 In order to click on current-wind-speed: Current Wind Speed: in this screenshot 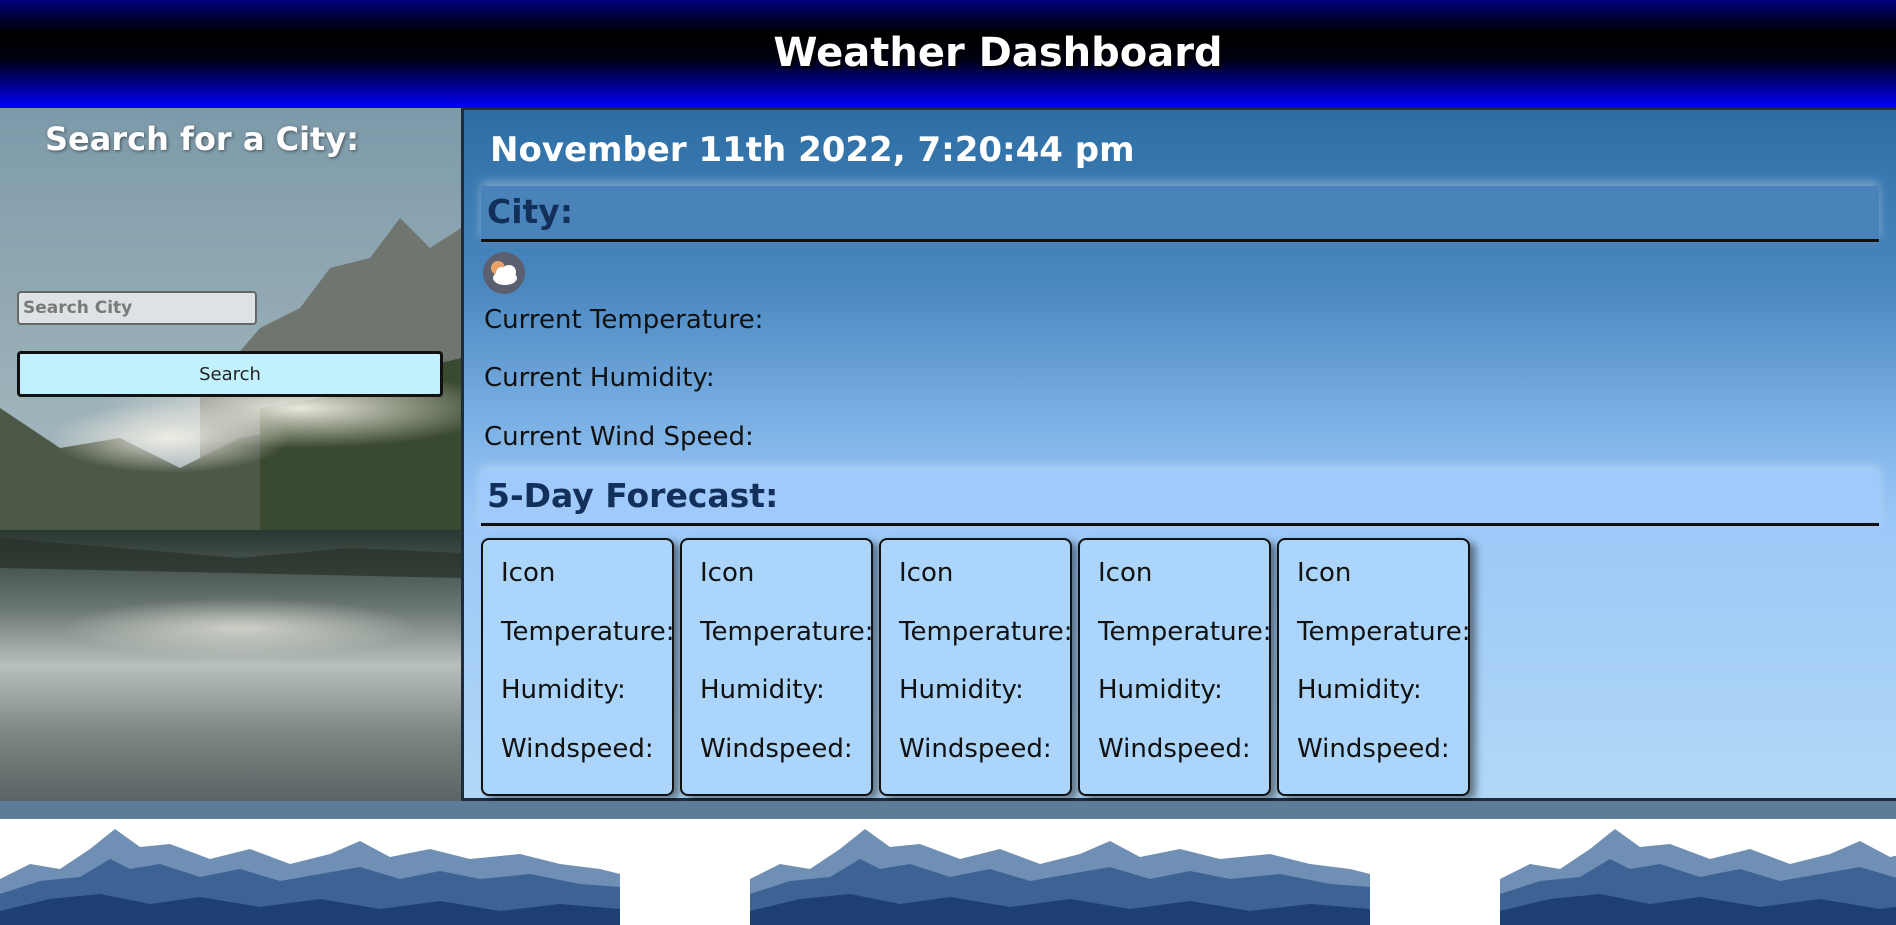, I will do `click(619, 437)`.